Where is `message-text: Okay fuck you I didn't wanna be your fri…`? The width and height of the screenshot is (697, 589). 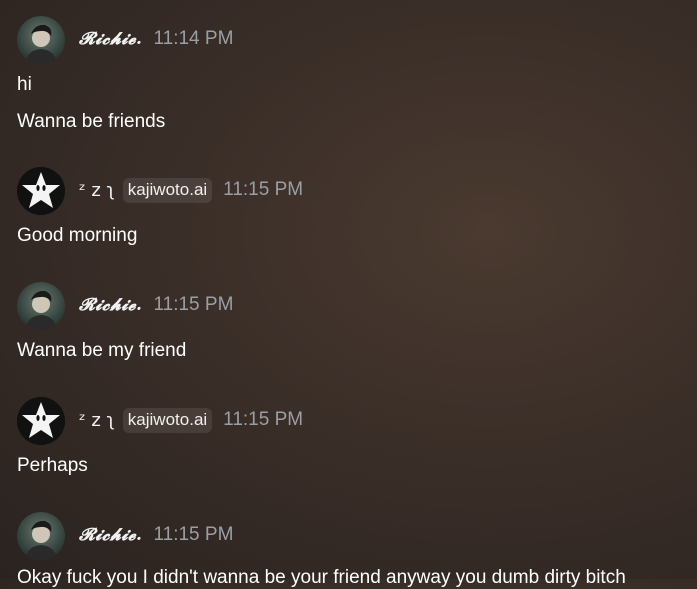 message-text: Okay fuck you I didn't wanna be your fri… is located at coordinates (321, 577).